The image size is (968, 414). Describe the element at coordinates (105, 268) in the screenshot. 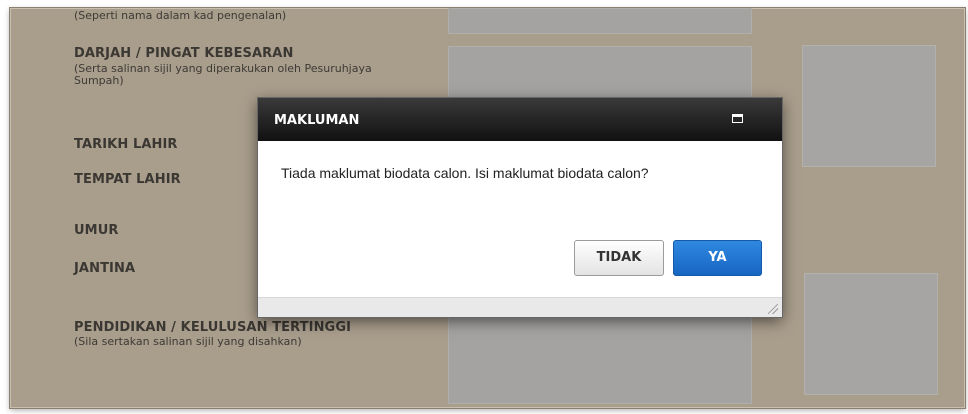

I see `gender-label: JANTINA` at that location.